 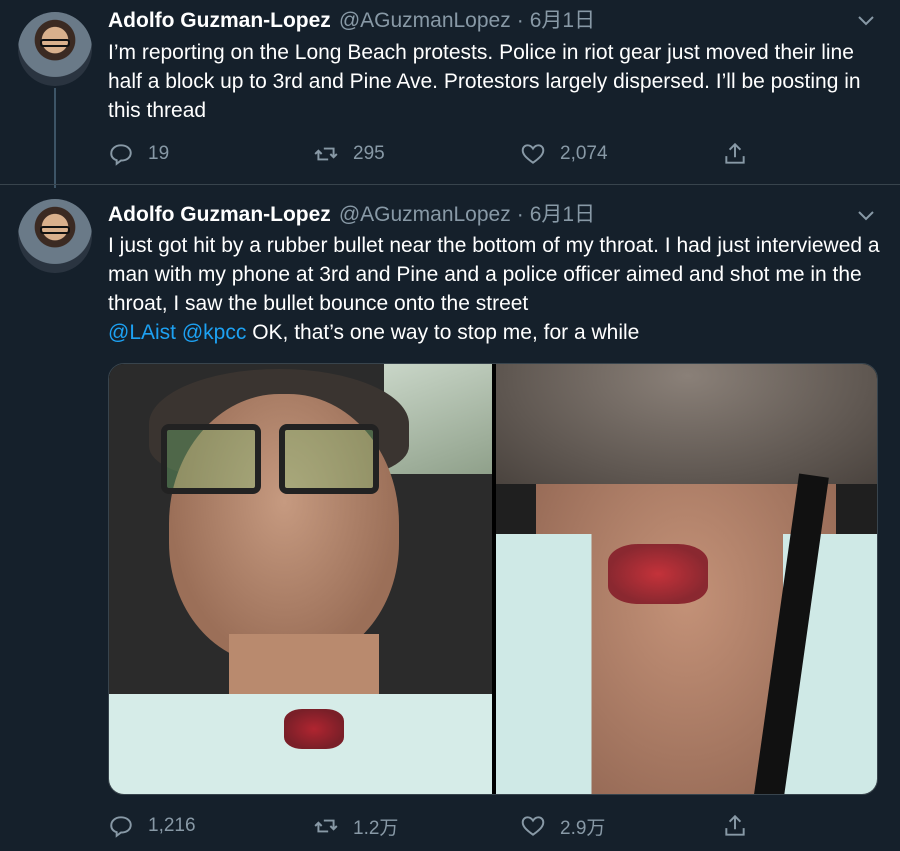 What do you see at coordinates (584, 153) in the screenshot?
I see `like-count: 2,074` at bounding box center [584, 153].